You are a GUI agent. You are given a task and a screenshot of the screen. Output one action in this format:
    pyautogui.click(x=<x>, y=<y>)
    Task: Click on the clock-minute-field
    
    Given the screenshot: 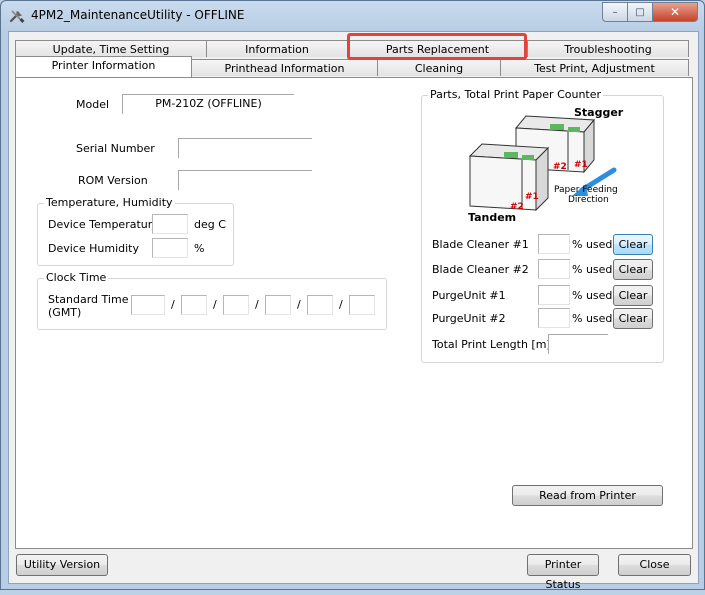 What is the action you would take?
    pyautogui.click(x=320, y=305)
    